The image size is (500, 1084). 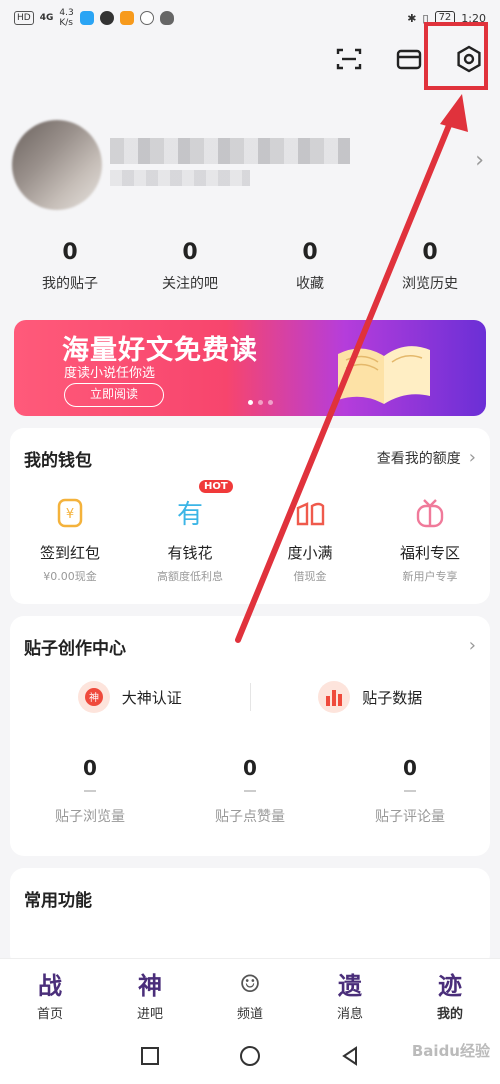 What do you see at coordinates (456, 56) in the screenshot?
I see `settings-highlight-box` at bounding box center [456, 56].